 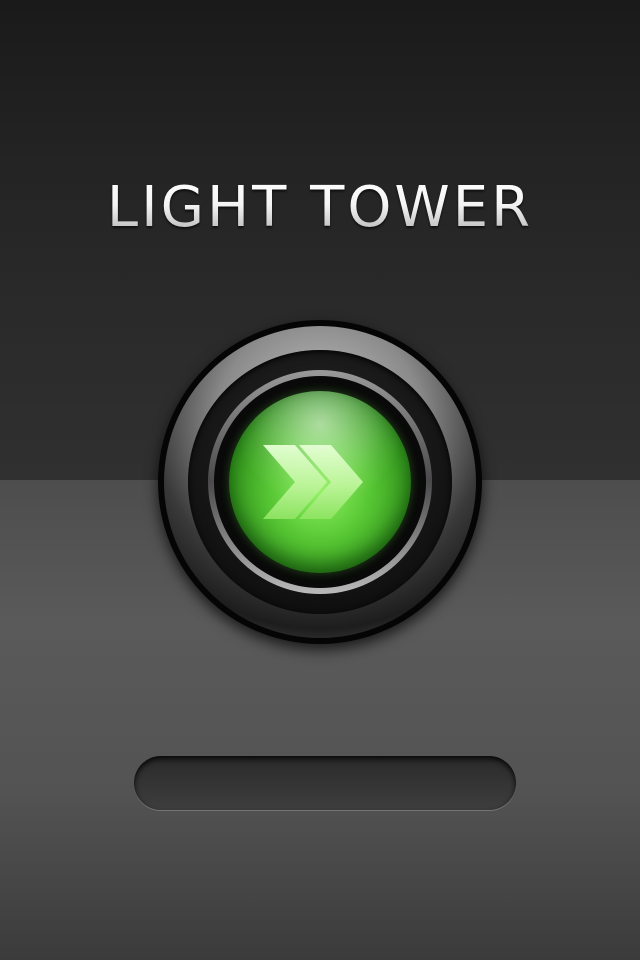 I want to click on app-title: LIGHT TOWER, so click(x=320, y=208).